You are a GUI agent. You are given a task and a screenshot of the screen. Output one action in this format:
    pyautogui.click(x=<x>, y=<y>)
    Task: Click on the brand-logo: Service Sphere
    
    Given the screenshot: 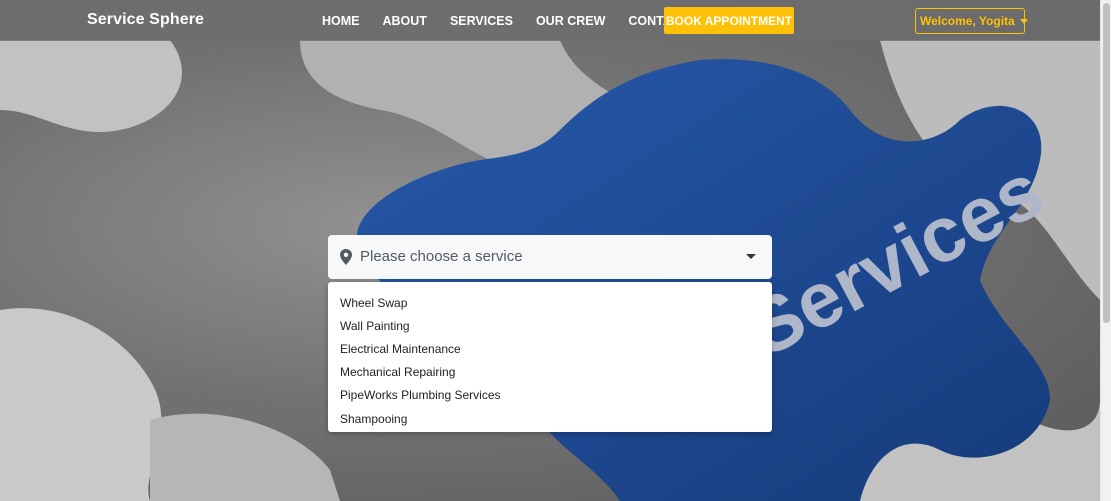 What is the action you would take?
    pyautogui.click(x=145, y=20)
    